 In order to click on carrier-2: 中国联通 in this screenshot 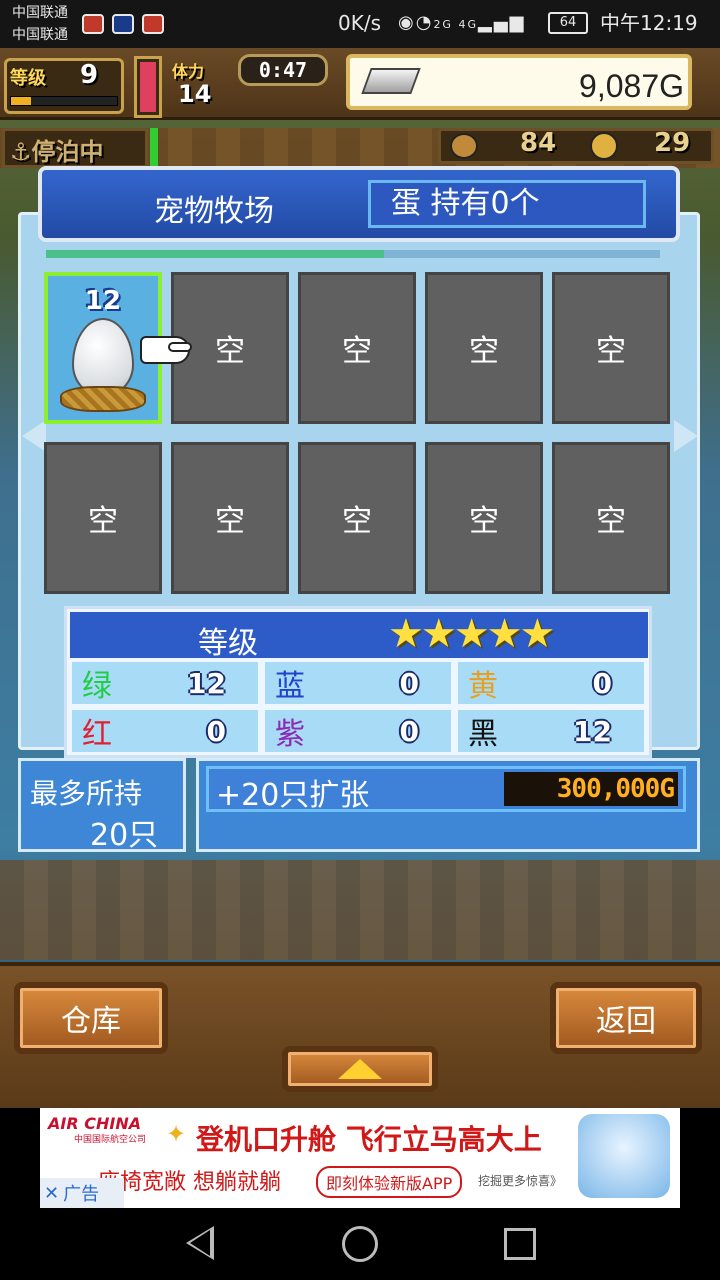, I will do `click(40, 35)`.